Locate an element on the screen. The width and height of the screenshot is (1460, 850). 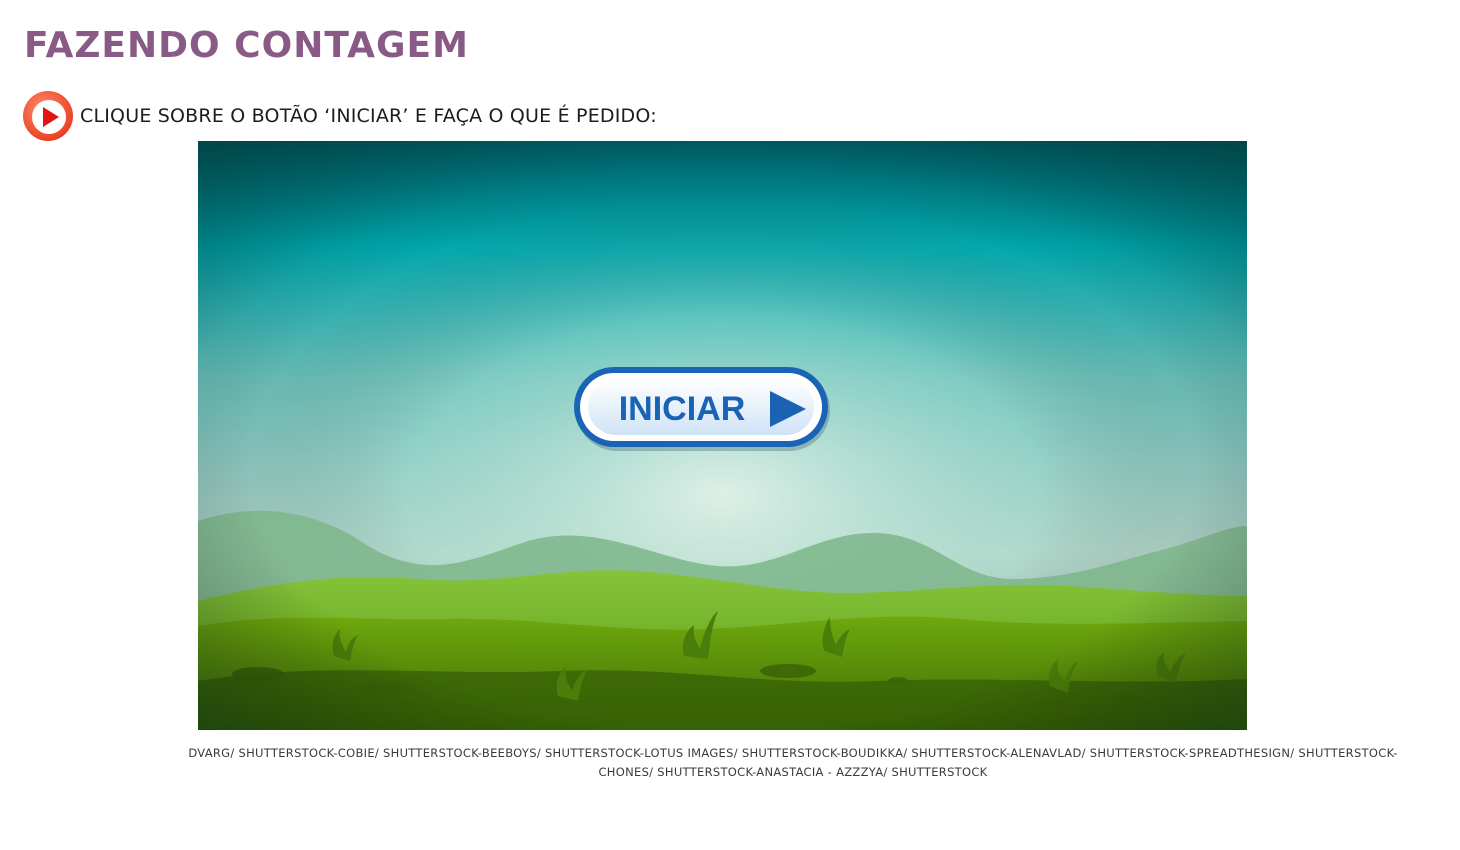
page-title: FAZENDO CONTAGEM is located at coordinates (246, 45).